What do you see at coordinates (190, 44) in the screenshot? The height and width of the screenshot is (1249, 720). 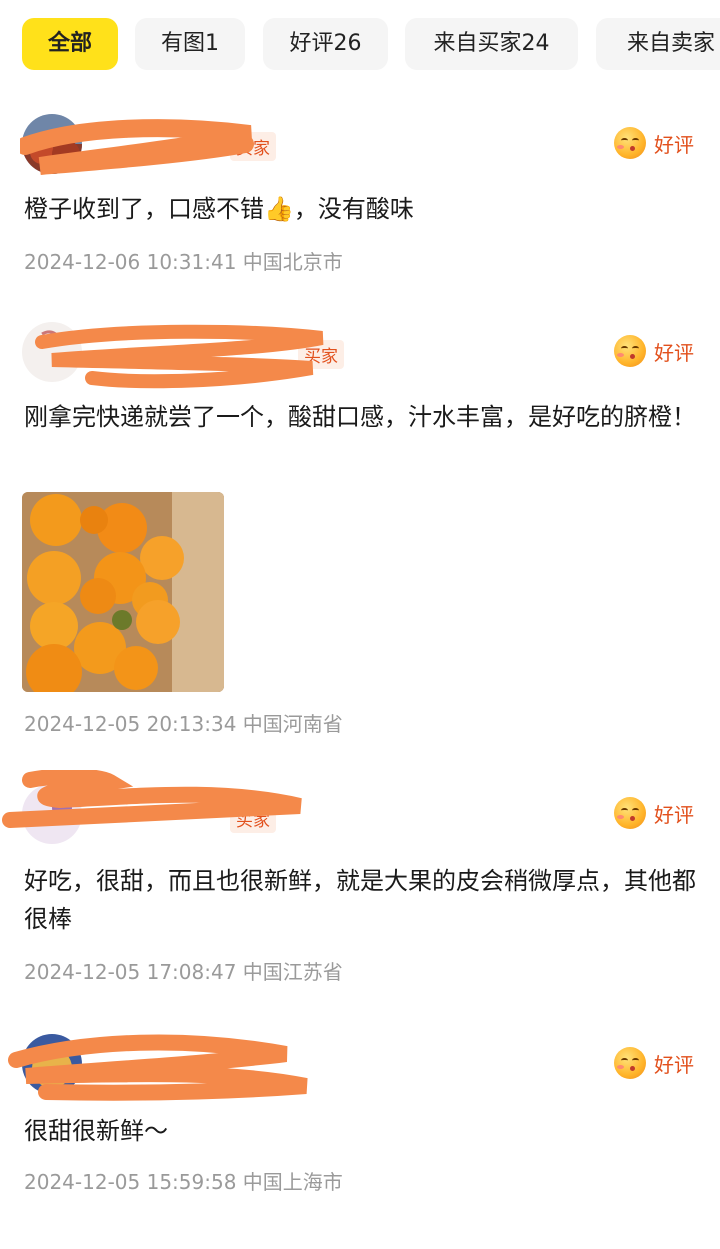 I see `tab-with-image: 有图1` at bounding box center [190, 44].